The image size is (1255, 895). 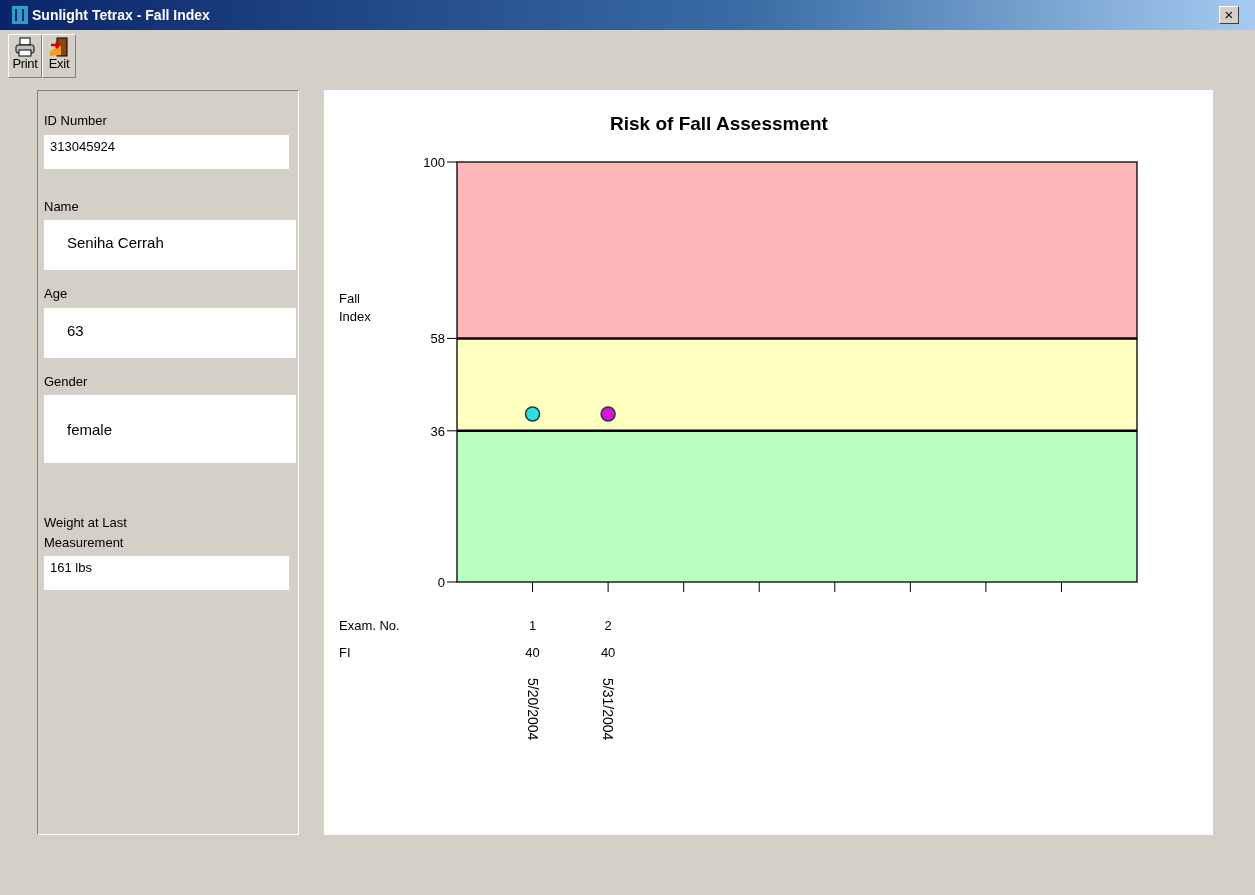 I want to click on exam-date: 5/20/2004, so click(x=532, y=709).